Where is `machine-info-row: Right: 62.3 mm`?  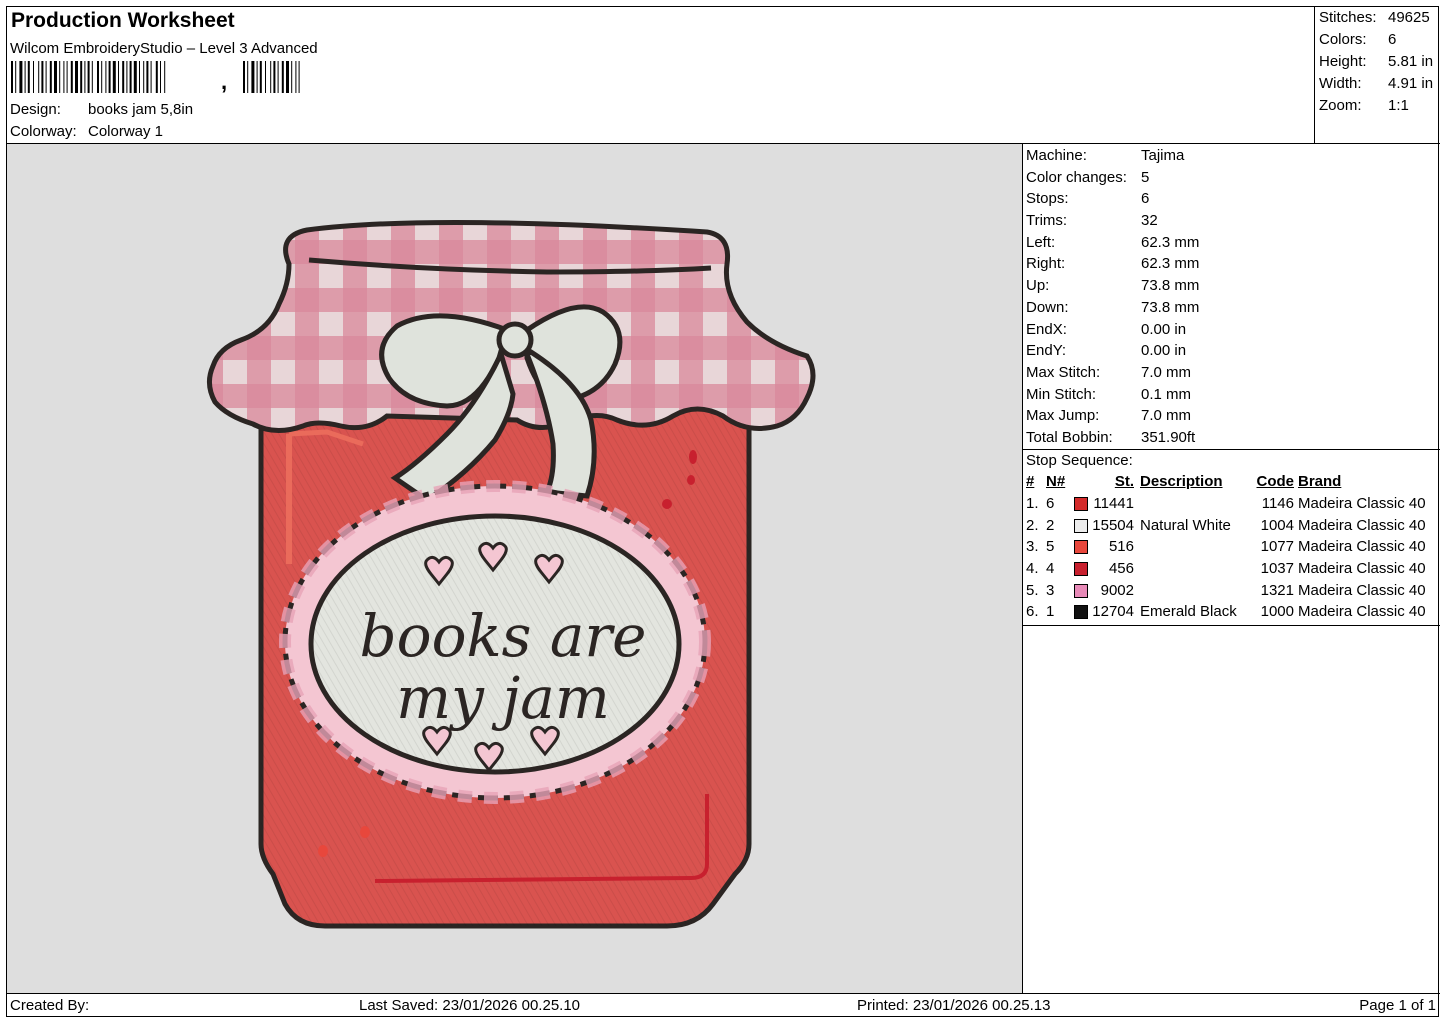 machine-info-row: Right: 62.3 mm is located at coordinates (1231, 264).